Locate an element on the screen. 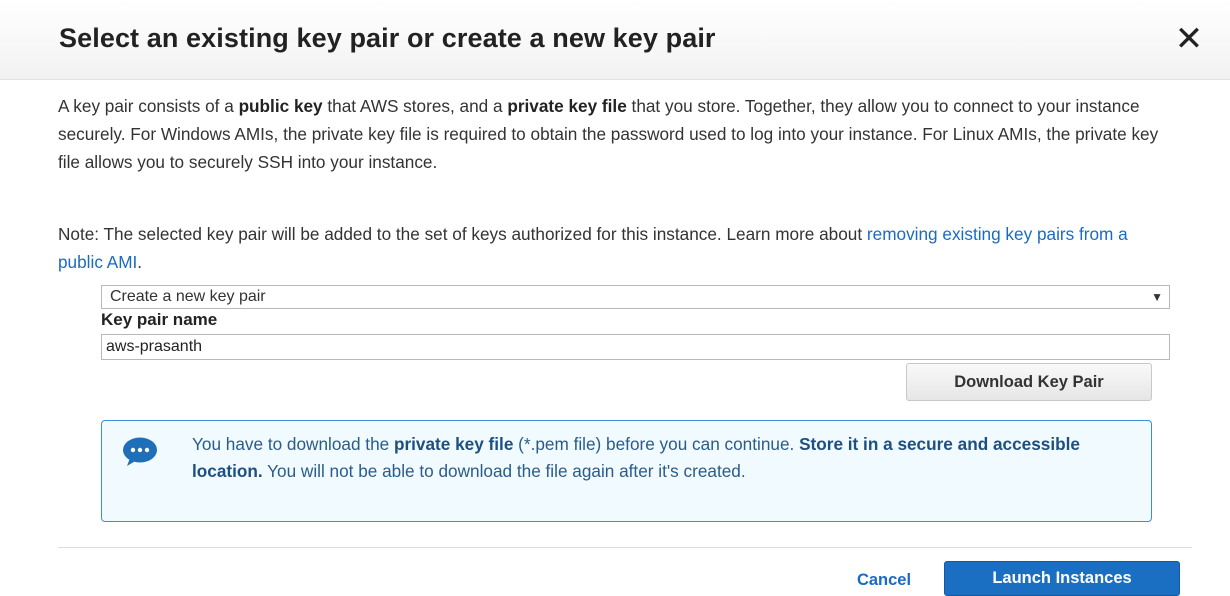 This screenshot has height=596, width=1230. launch-instances-button: Launch Instances is located at coordinates (1062, 578).